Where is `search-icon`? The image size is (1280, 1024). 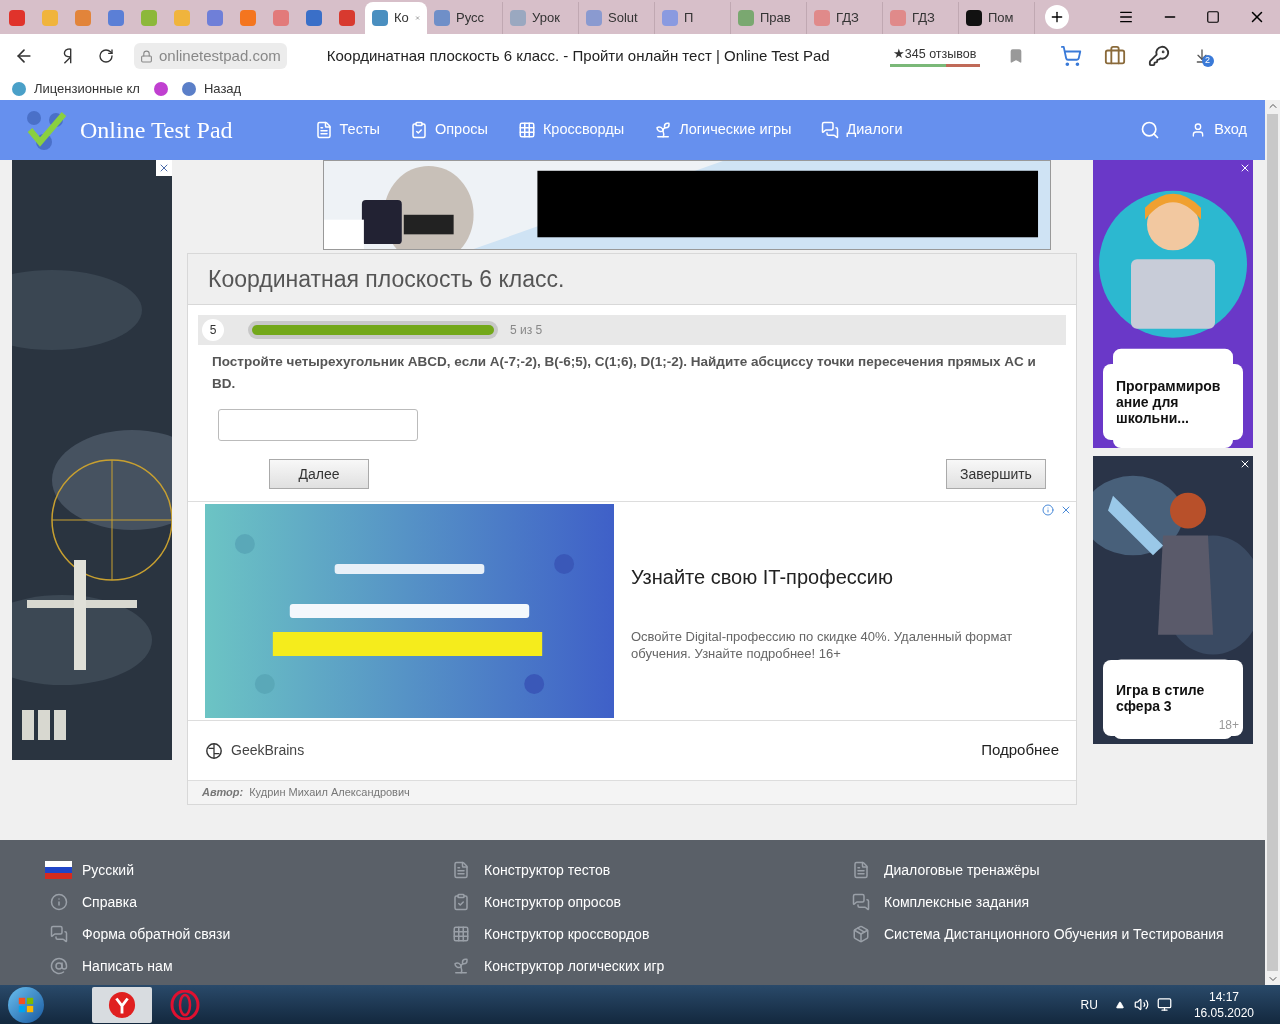 search-icon is located at coordinates (1150, 130).